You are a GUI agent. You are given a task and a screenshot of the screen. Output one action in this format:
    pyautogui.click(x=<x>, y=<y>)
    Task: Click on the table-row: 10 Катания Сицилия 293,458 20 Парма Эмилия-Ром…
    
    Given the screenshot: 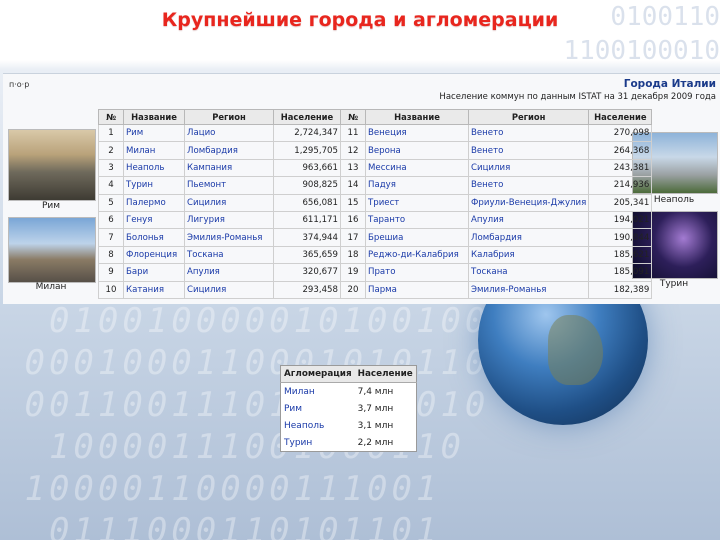 What is the action you would take?
    pyautogui.click(x=375, y=289)
    